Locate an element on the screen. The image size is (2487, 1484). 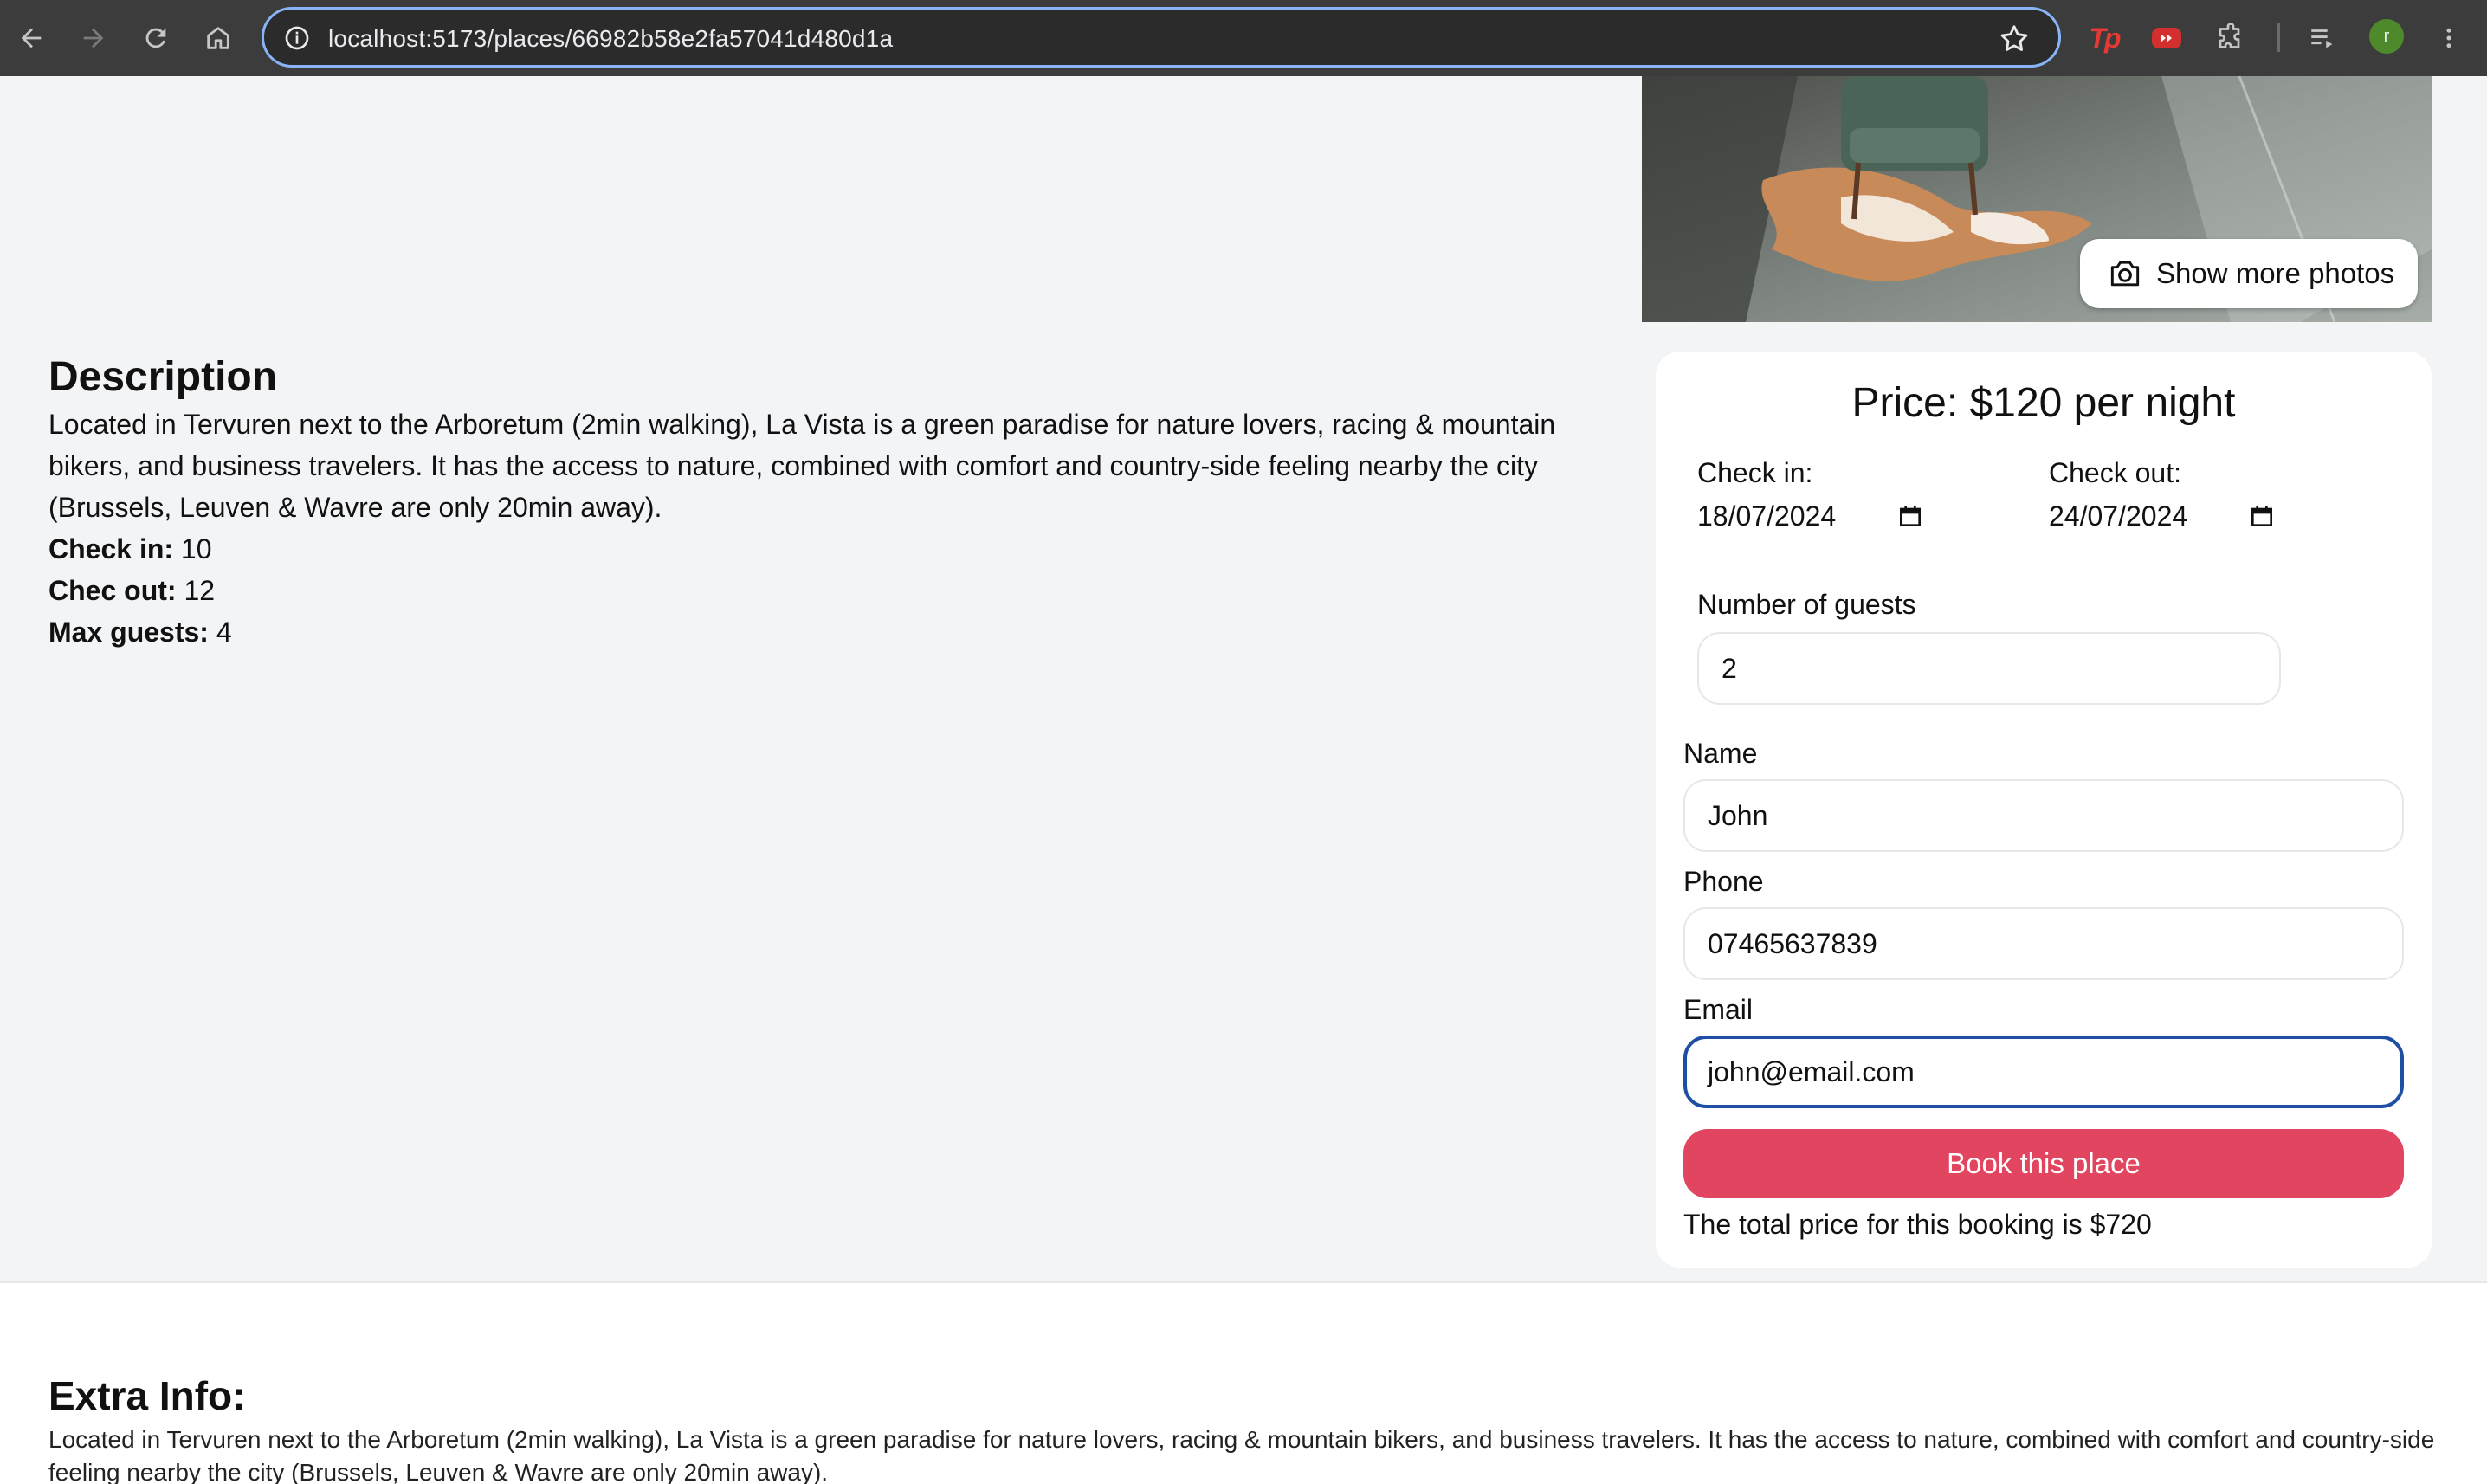
show-more-photos-label: Show more photos is located at coordinates (2275, 273).